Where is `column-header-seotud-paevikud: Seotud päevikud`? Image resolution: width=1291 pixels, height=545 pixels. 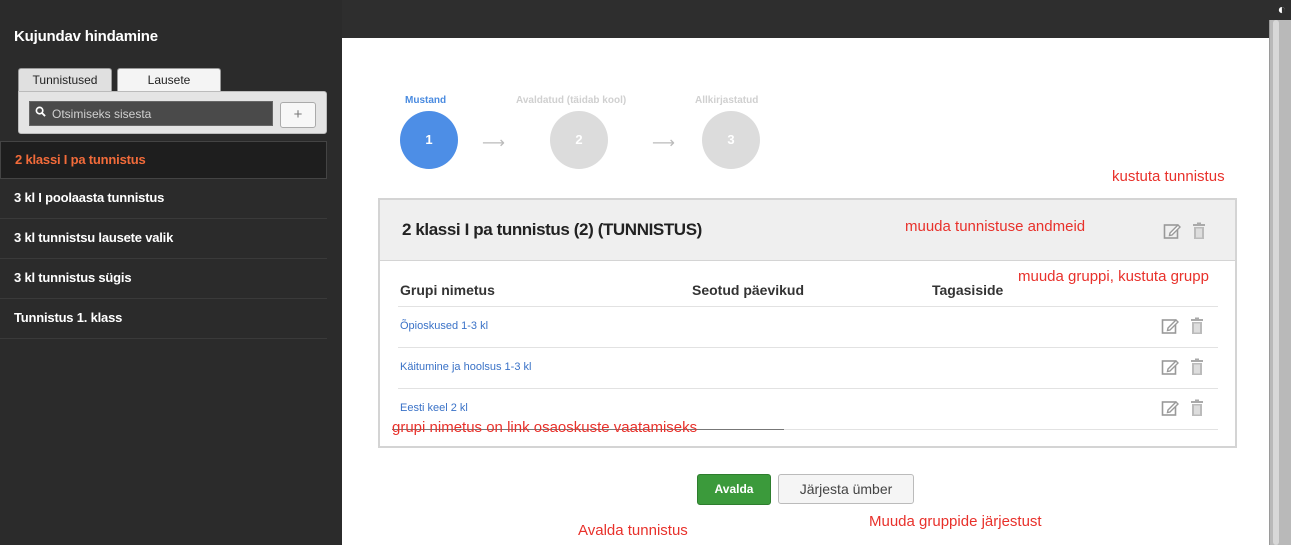 column-header-seotud-paevikud: Seotud päevikud is located at coordinates (748, 290).